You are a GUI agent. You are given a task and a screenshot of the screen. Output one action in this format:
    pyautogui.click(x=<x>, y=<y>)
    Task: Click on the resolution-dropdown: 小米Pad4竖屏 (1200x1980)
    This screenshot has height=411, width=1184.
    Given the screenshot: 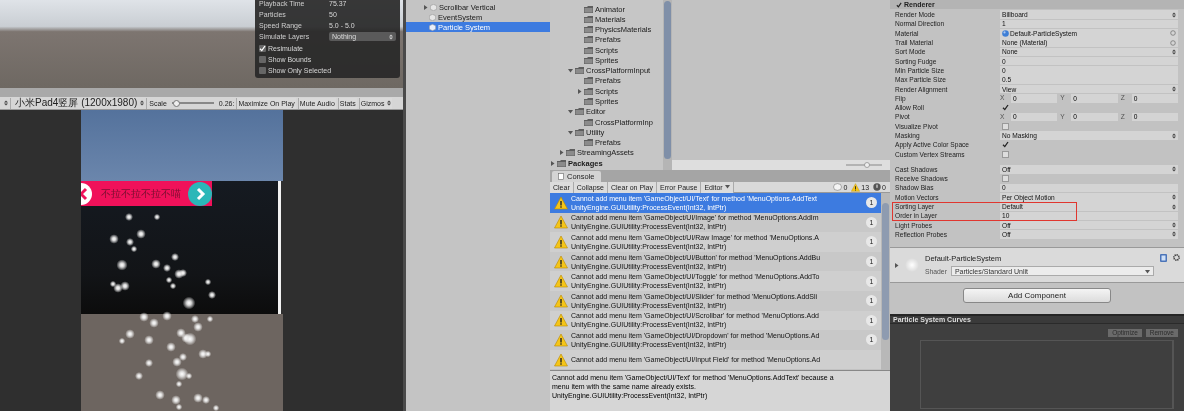 What is the action you would take?
    pyautogui.click(x=80, y=103)
    